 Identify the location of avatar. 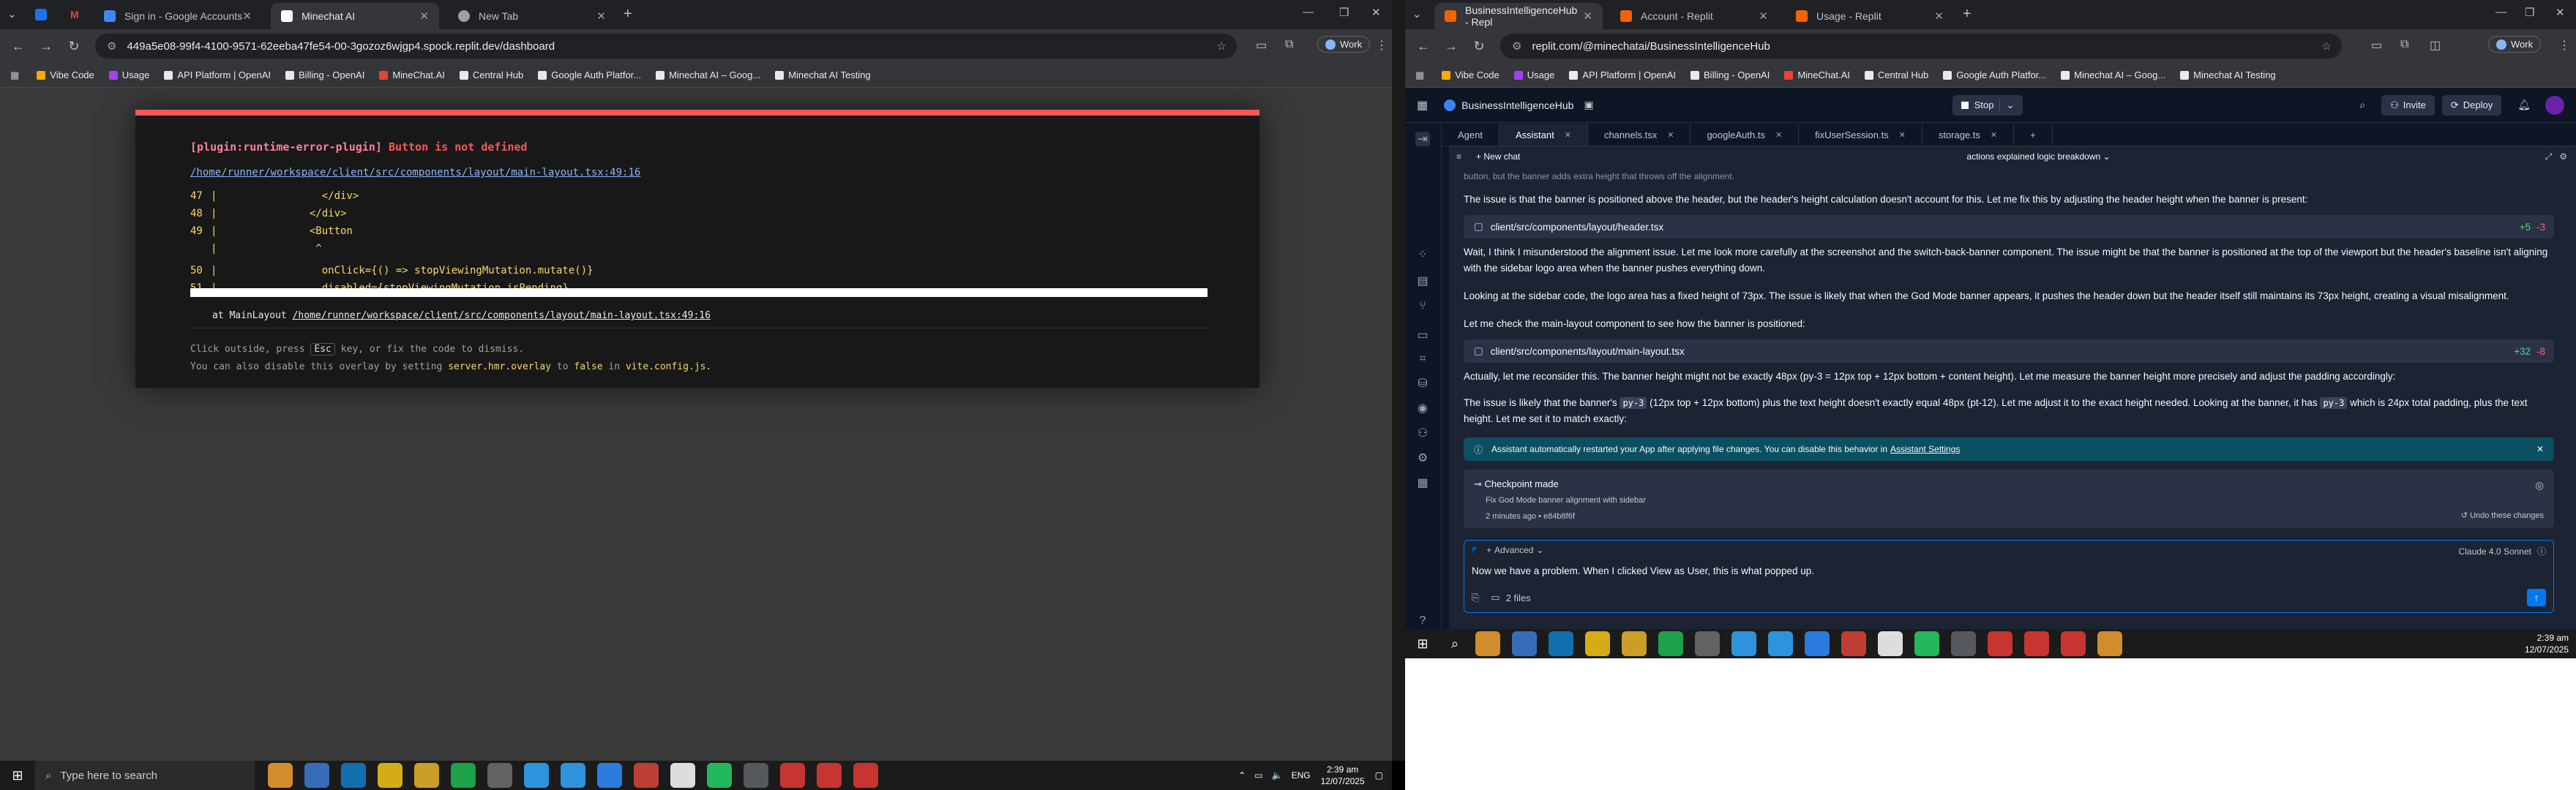
(2554, 105).